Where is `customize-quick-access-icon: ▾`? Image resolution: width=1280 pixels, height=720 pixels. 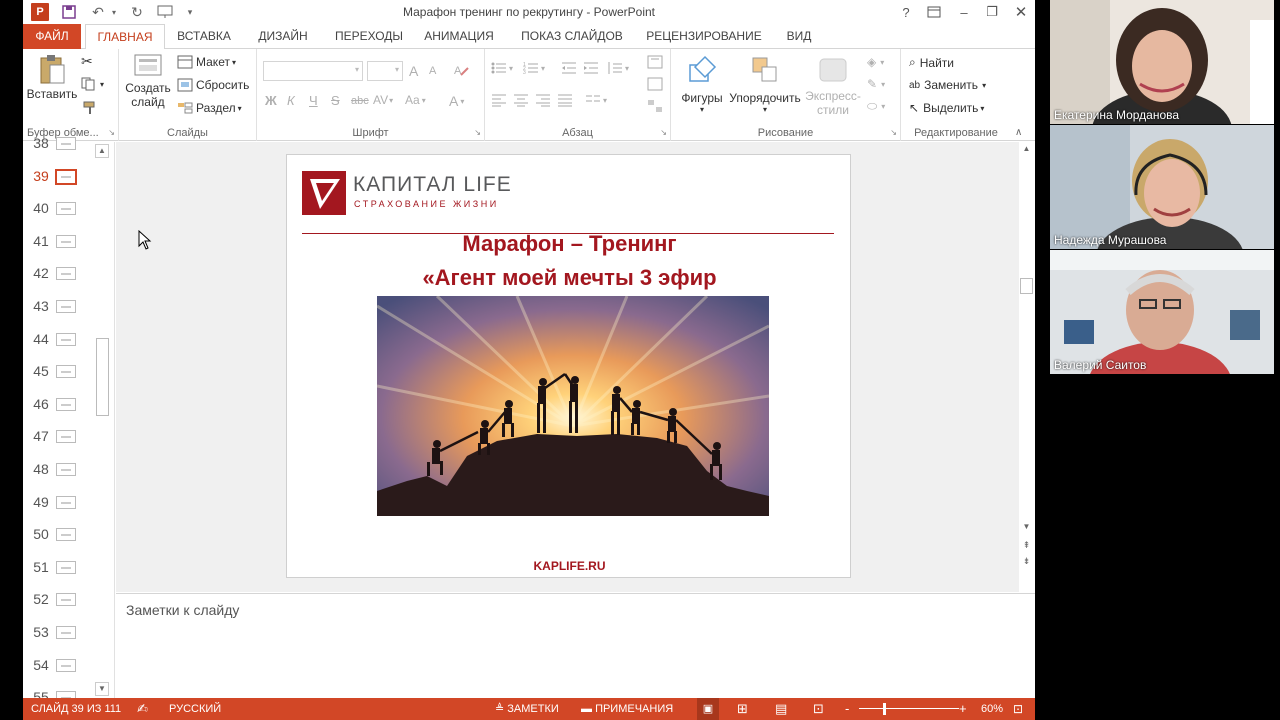
customize-quick-access-icon: ▾ is located at coordinates (190, 12).